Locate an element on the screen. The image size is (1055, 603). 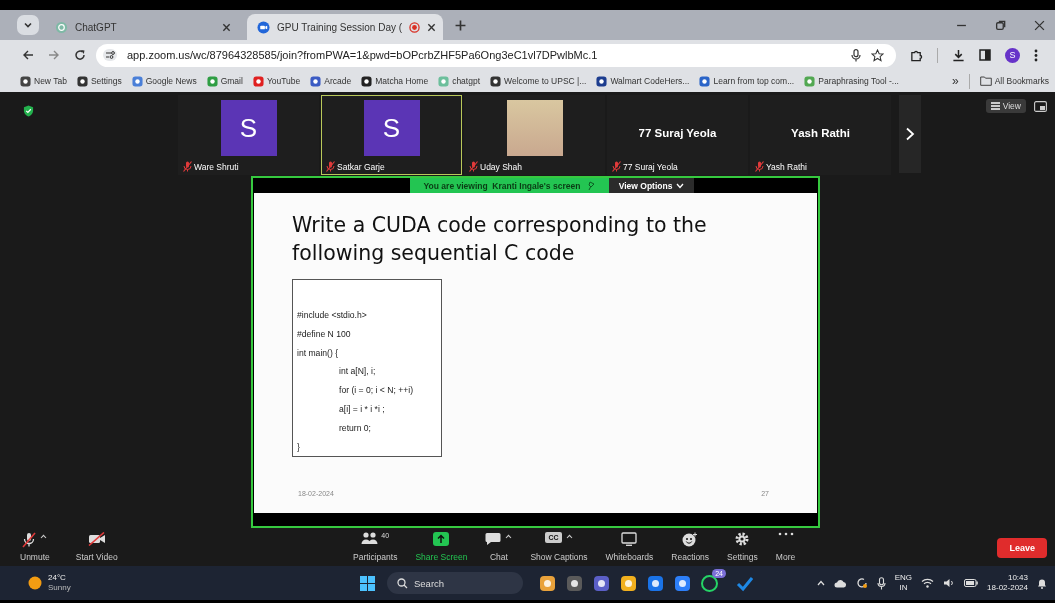
toolbar-button: Start Video is located at coordinates (96, 547).